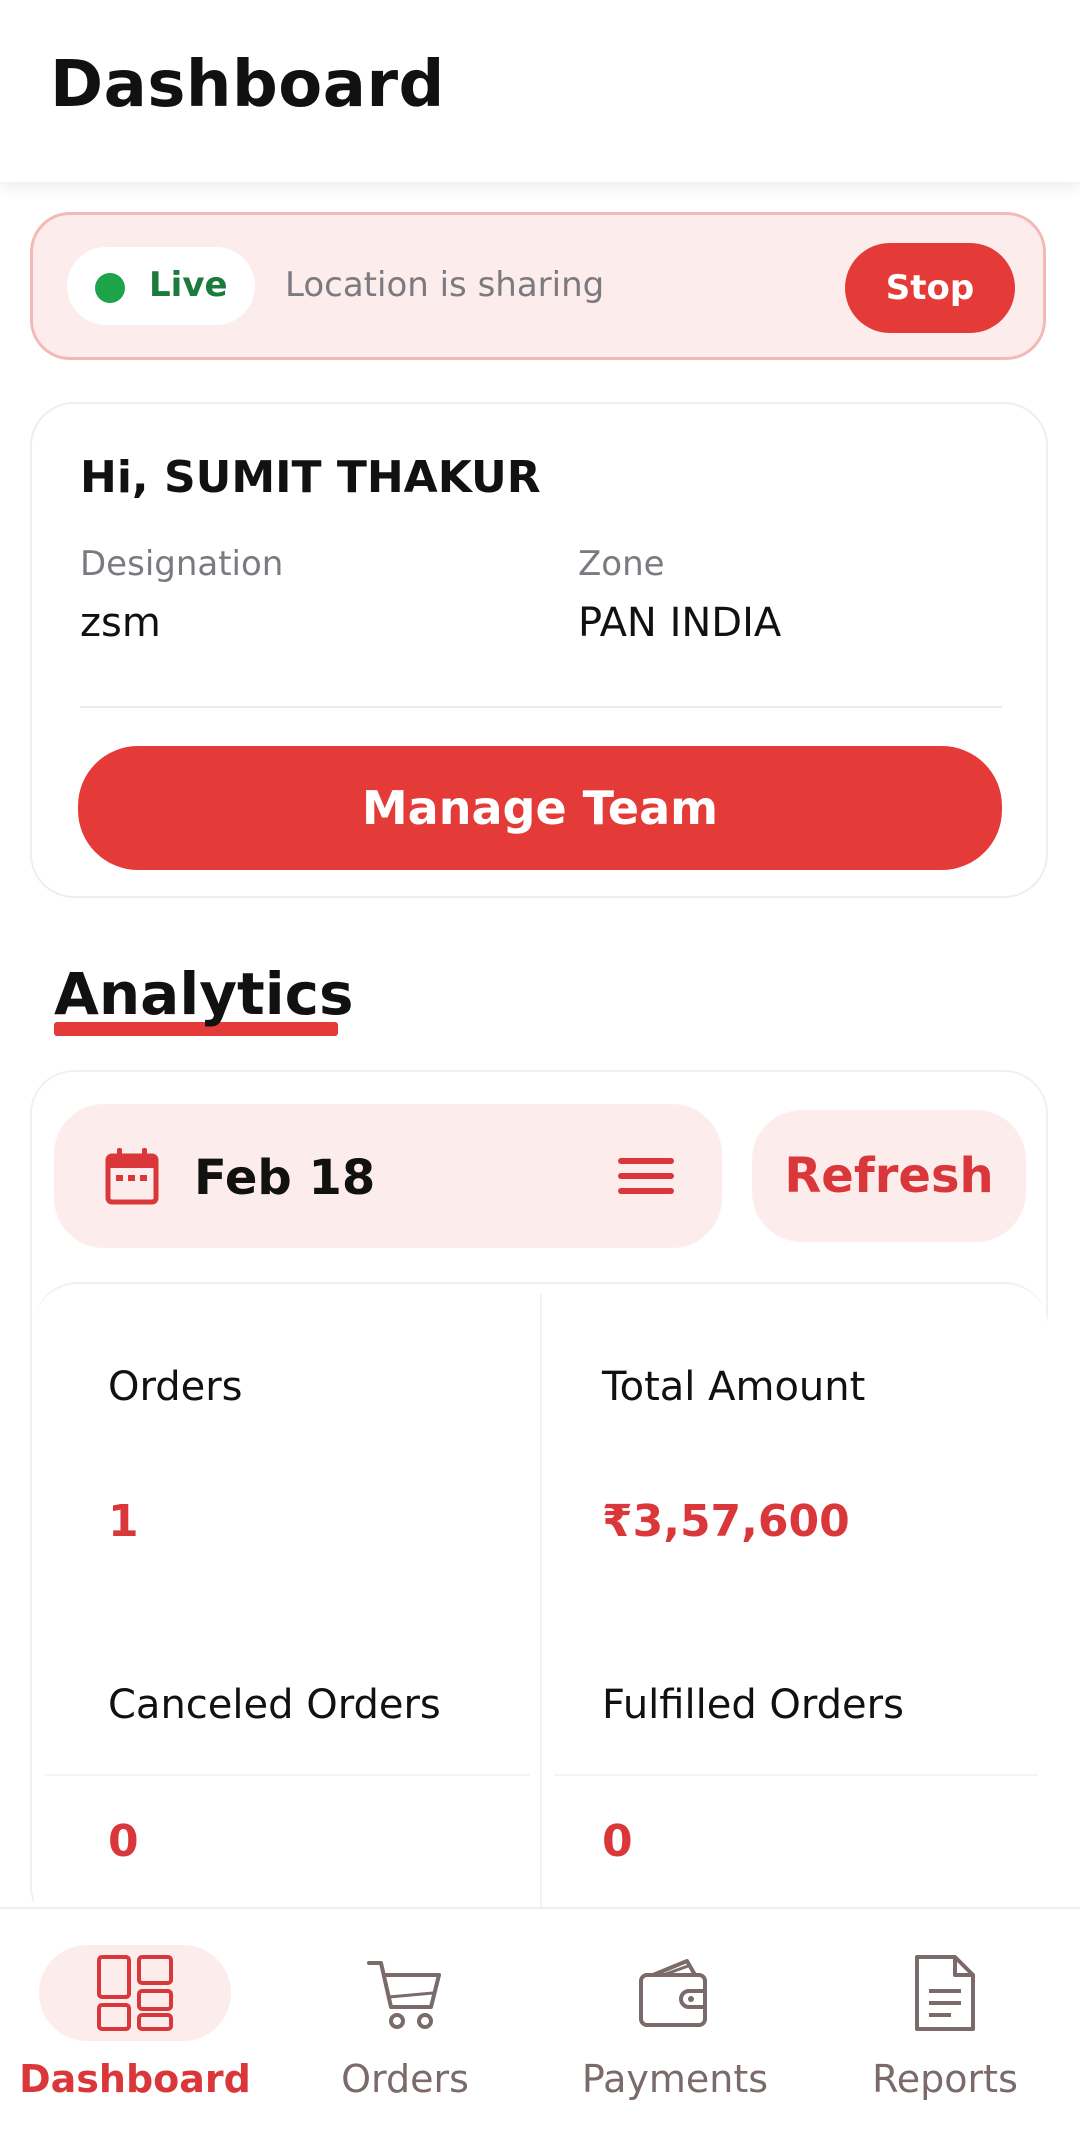 The image size is (1080, 2146). Describe the element at coordinates (182, 564) in the screenshot. I see `designation-label: Designation` at that location.